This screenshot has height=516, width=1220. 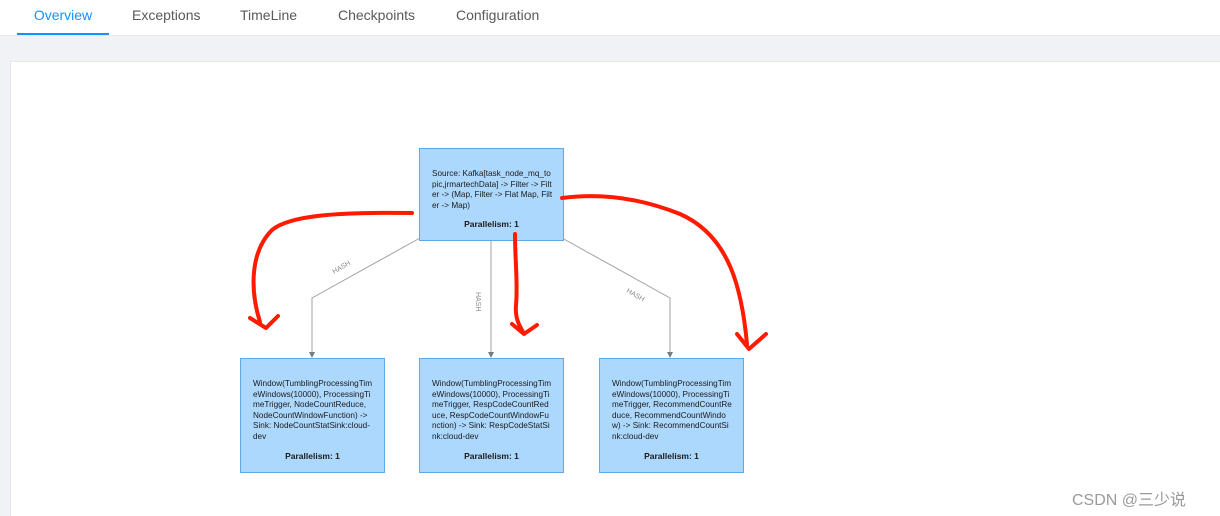 I want to click on edge-label-3: HASH, so click(x=635, y=296).